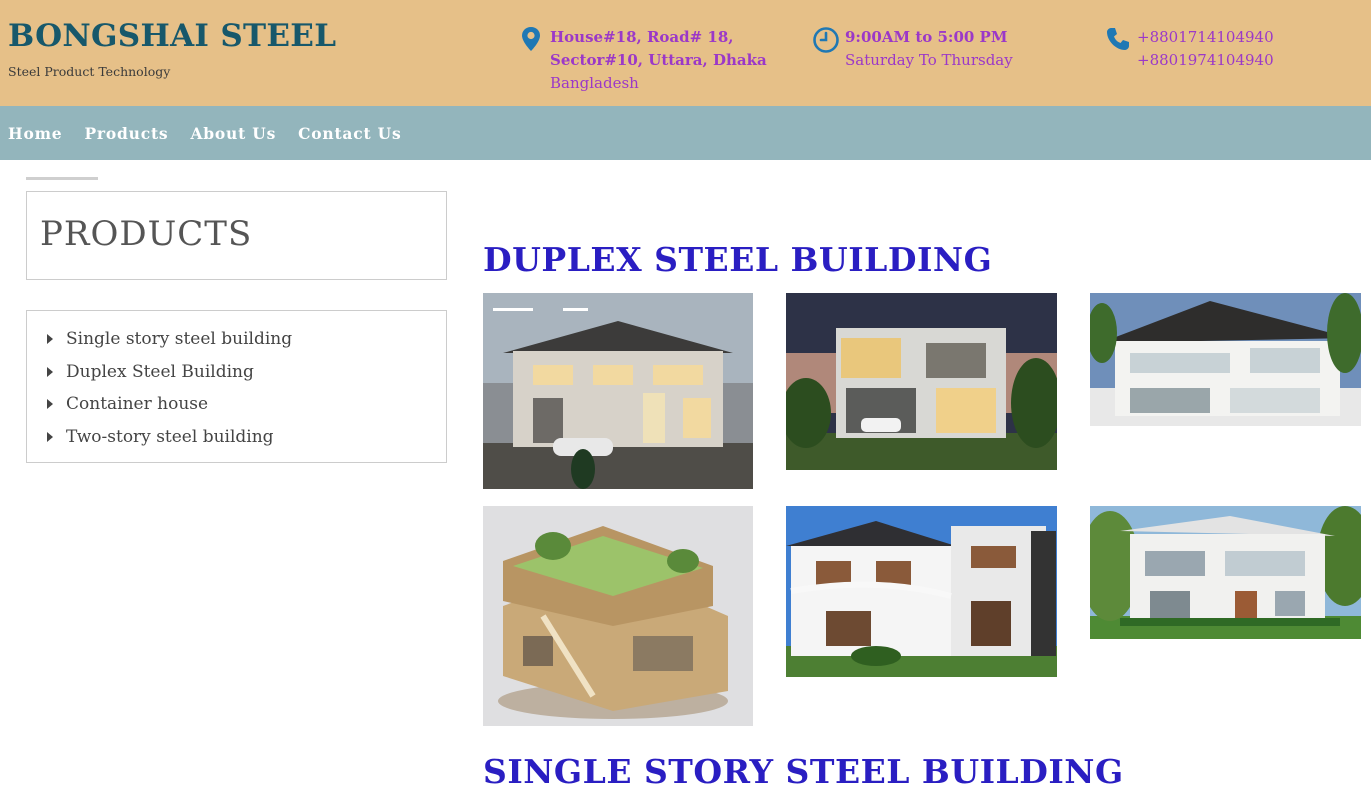 The width and height of the screenshot is (1371, 797). I want to click on hours-line2: Saturday To Thursday, so click(929, 60).